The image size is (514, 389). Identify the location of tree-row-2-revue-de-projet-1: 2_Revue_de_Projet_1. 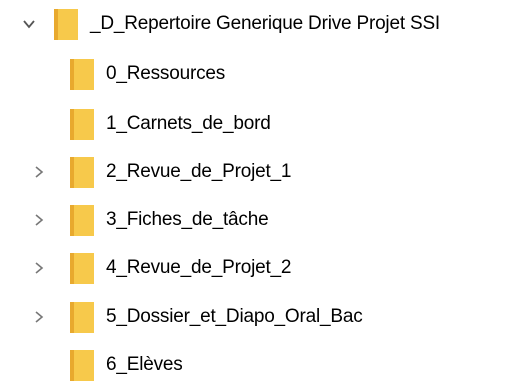
(257, 172).